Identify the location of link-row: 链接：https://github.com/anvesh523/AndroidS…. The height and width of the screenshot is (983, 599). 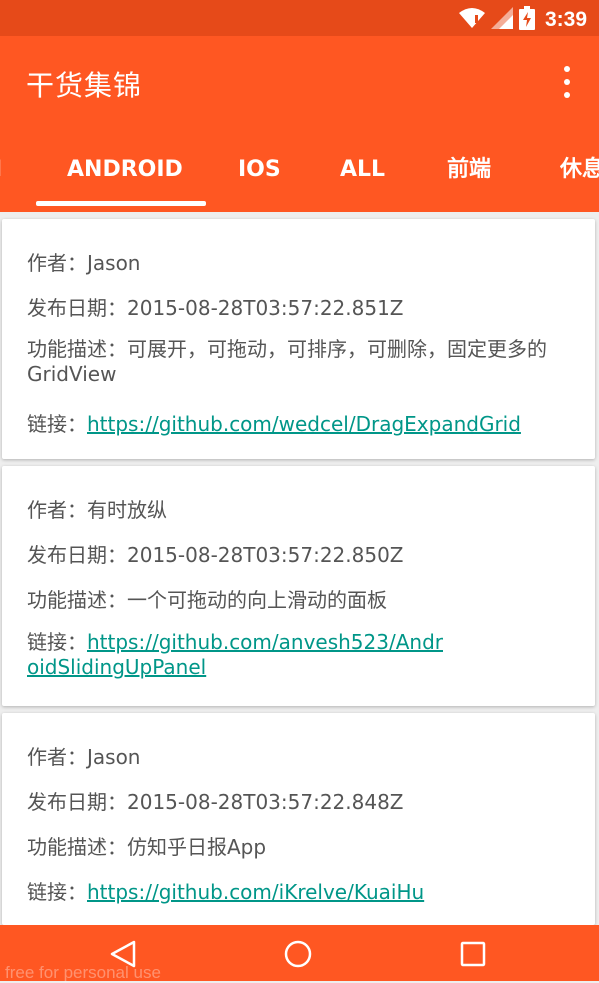
(237, 655).